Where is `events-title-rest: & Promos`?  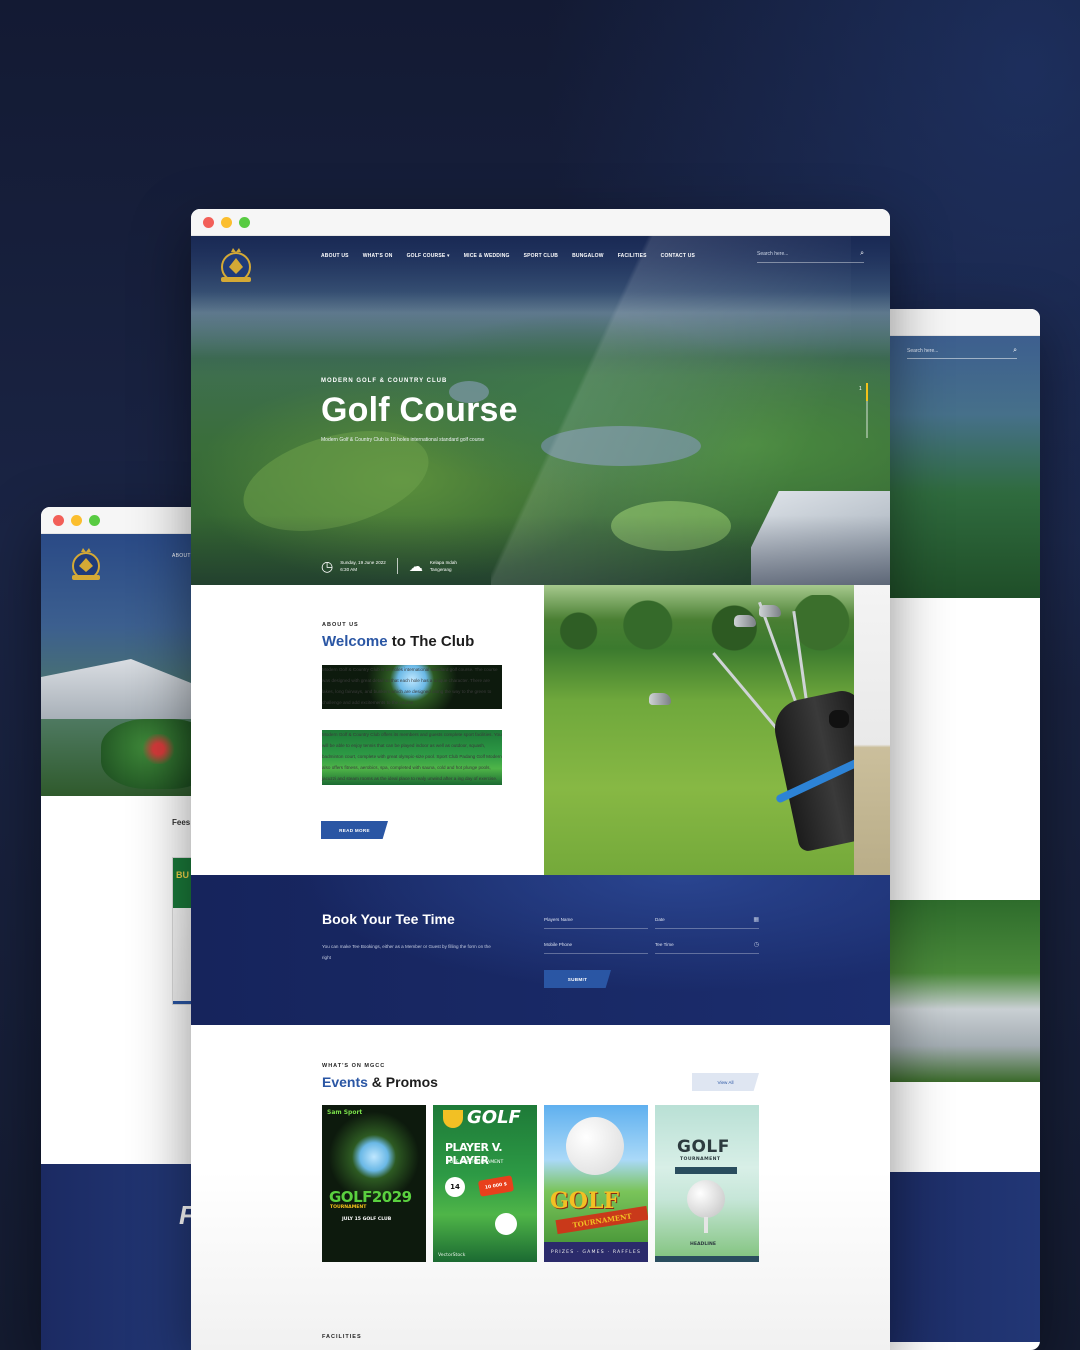 events-title-rest: & Promos is located at coordinates (402, 1082).